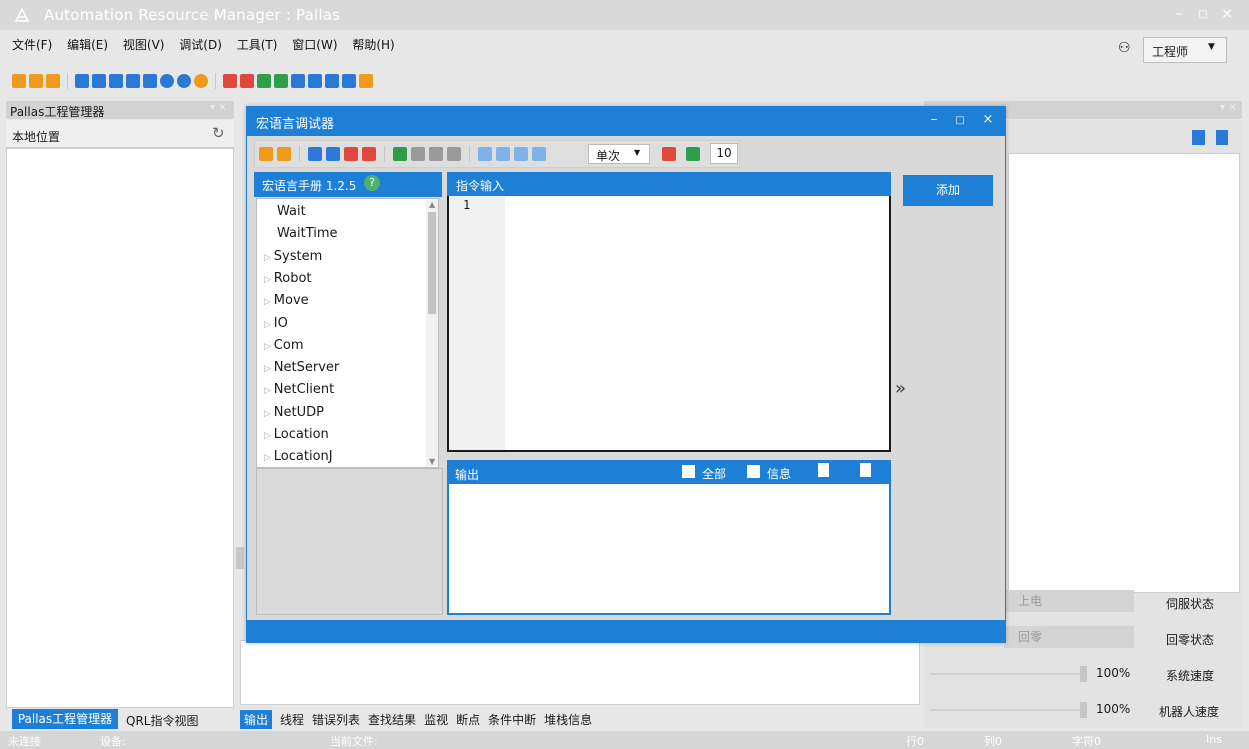 The height and width of the screenshot is (749, 1249). What do you see at coordinates (301, 367) in the screenshot?
I see `manual-item: ▷ NetServer` at bounding box center [301, 367].